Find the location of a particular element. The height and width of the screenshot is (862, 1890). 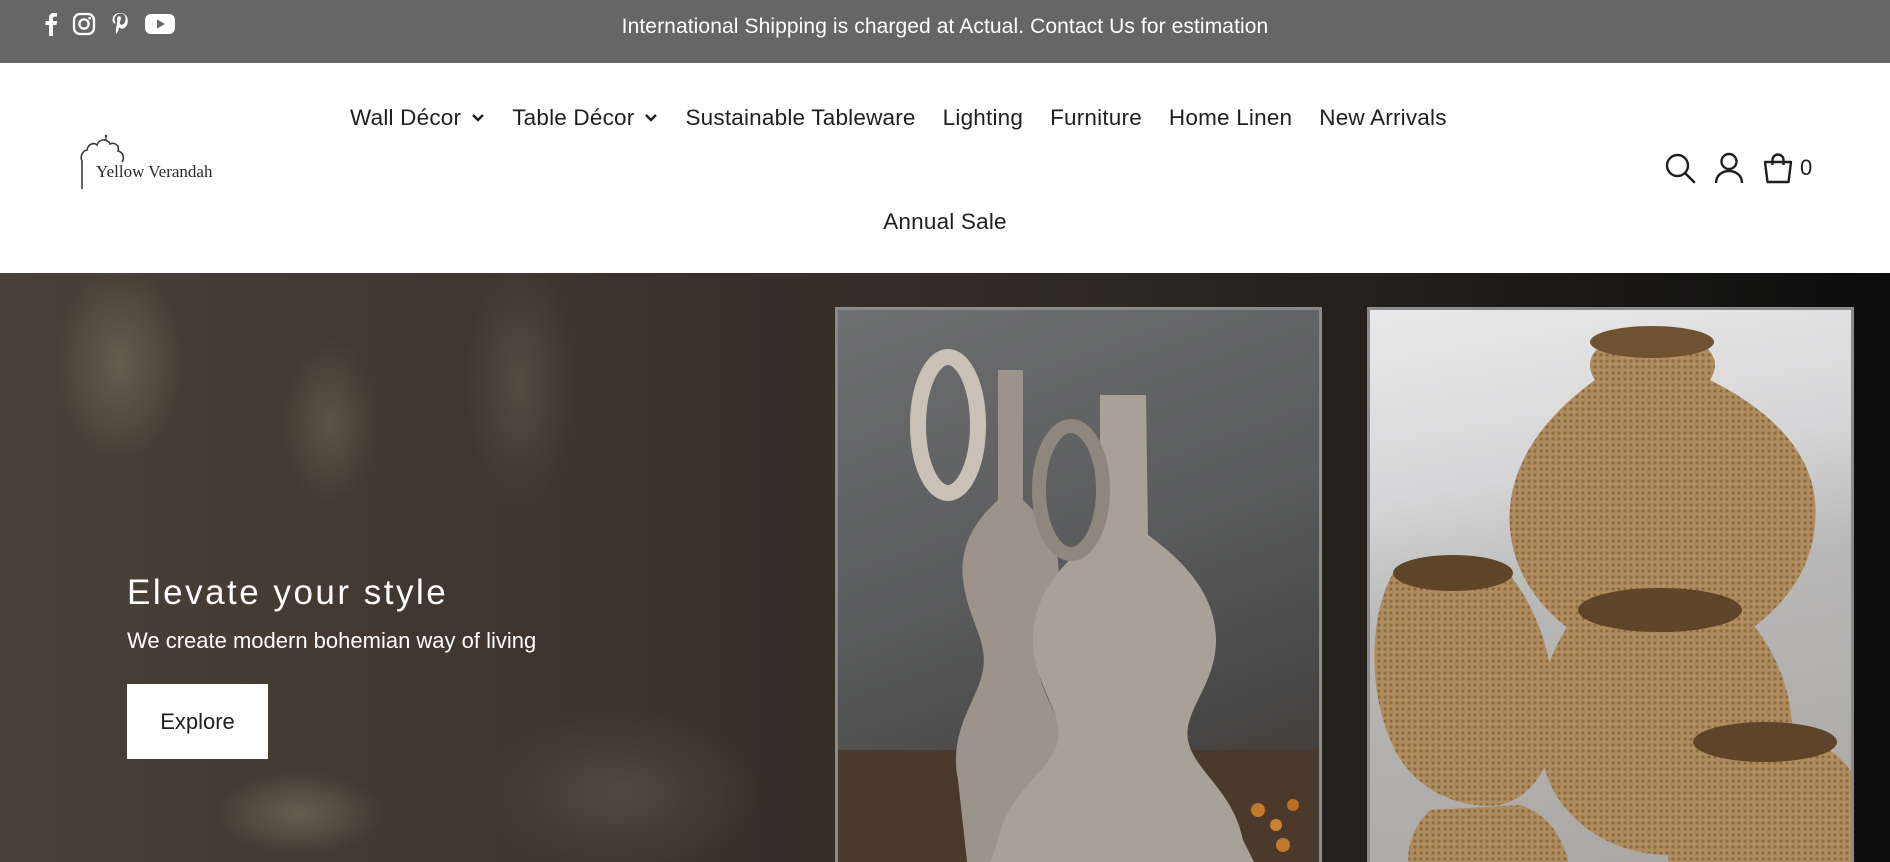

nav-item-new-arrivals: New Arrivals is located at coordinates (1382, 118).